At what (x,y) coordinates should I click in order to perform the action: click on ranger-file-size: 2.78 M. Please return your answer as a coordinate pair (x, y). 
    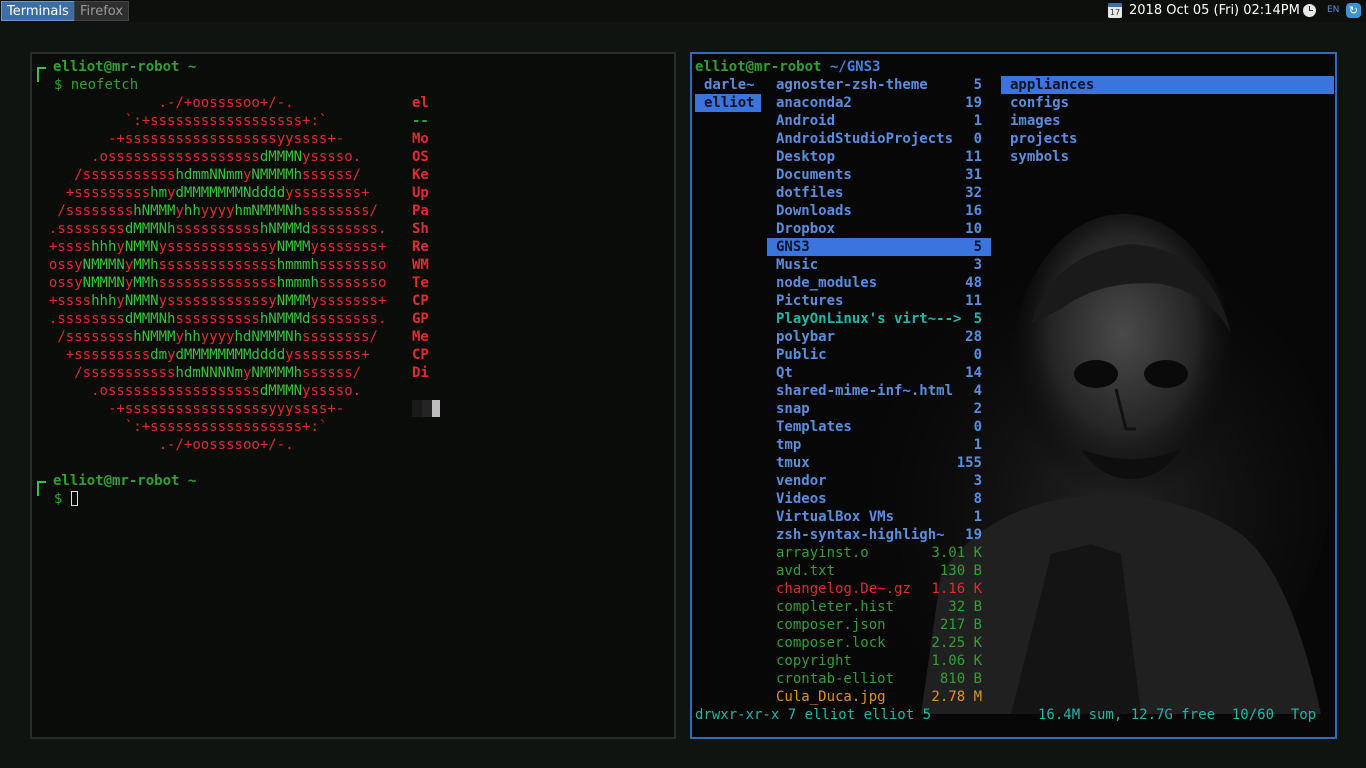
    Looking at the image, I should click on (956, 697).